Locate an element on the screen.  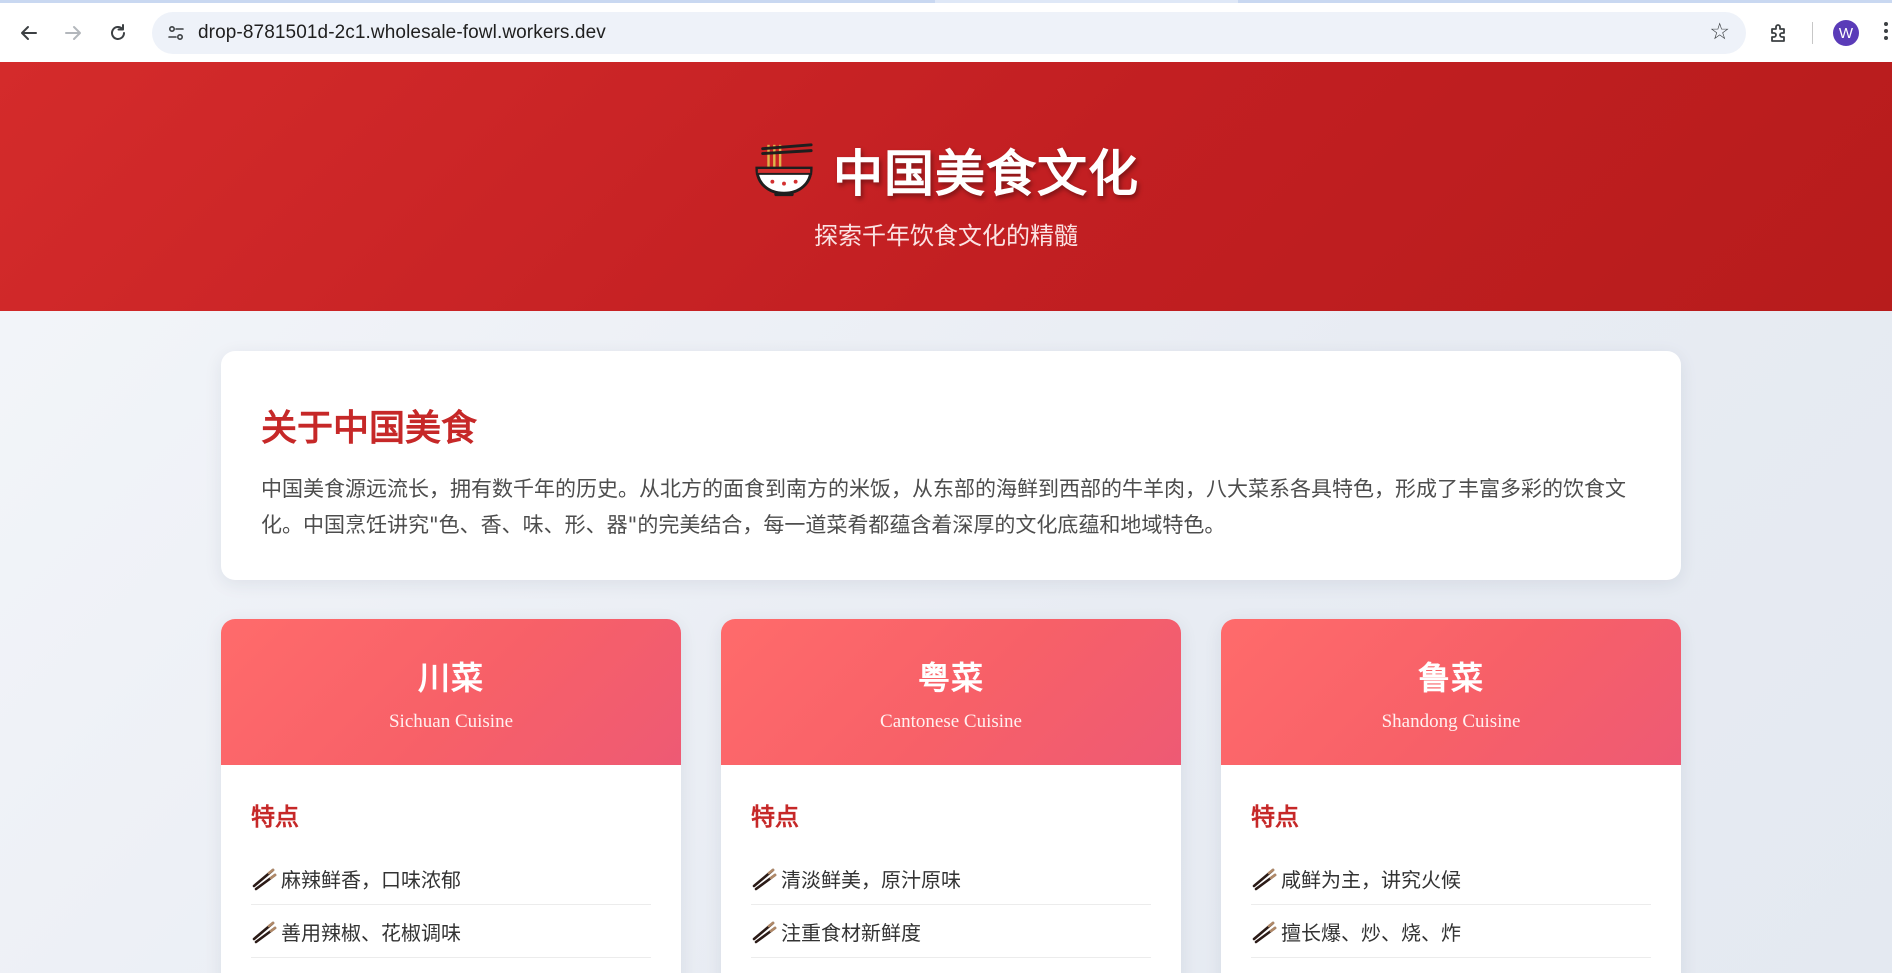
feature-item: 咸鲜为主，讲究火候 is located at coordinates (1451, 878).